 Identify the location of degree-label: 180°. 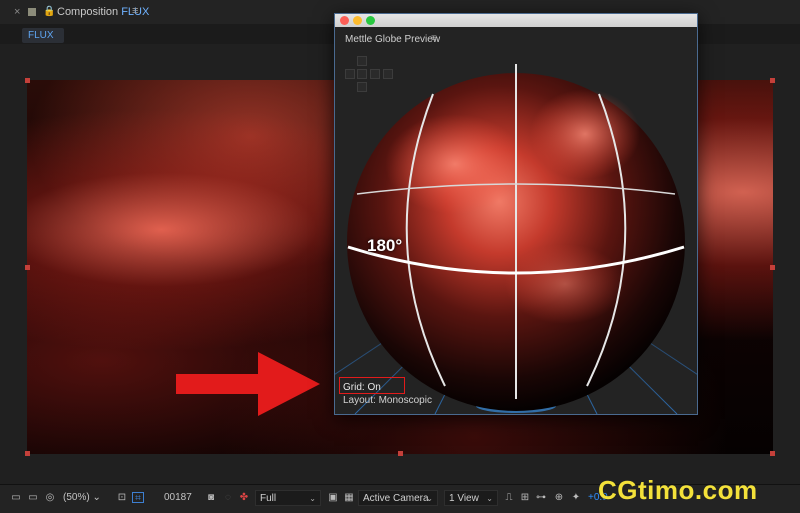
(385, 245).